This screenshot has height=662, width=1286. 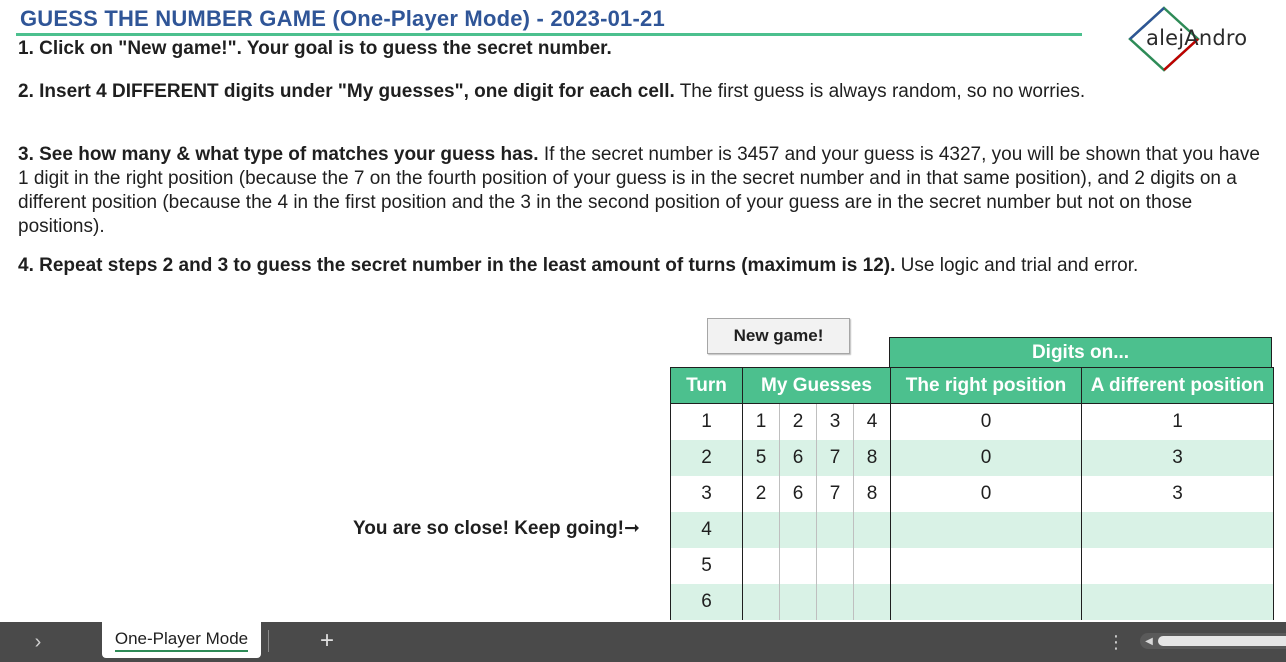 I want to click on turn-cell: 2, so click(x=706, y=457).